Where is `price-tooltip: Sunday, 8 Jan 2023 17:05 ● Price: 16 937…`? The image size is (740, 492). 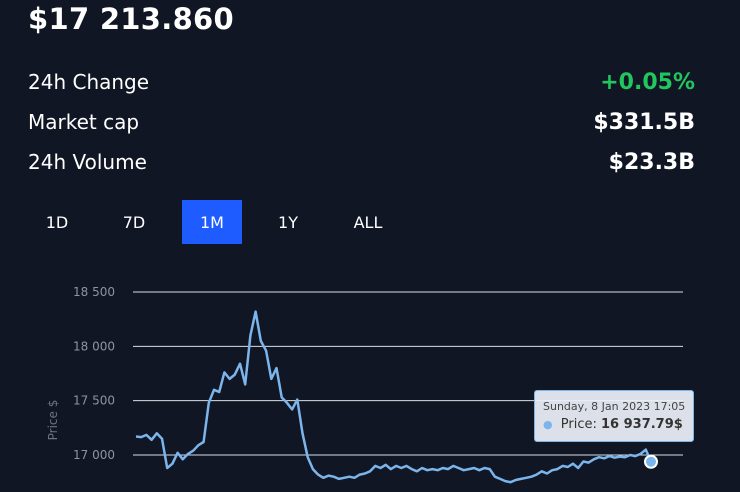 price-tooltip: Sunday, 8 Jan 2023 17:05 ● Price: 16 937… is located at coordinates (614, 416).